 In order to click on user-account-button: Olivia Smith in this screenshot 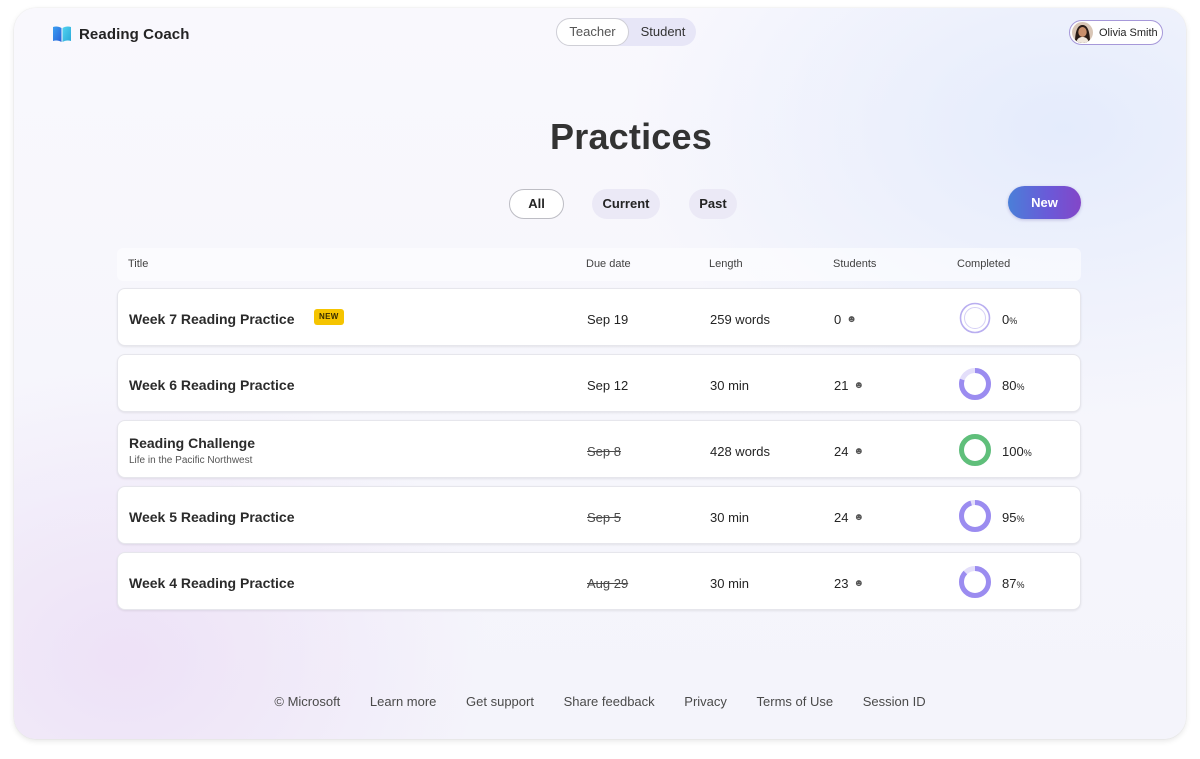, I will do `click(1116, 32)`.